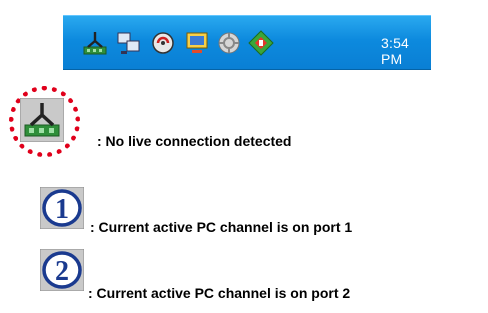 Image resolution: width=488 pixels, height=313 pixels. What do you see at coordinates (95, 43) in the screenshot?
I see `kvm-tray-icon` at bounding box center [95, 43].